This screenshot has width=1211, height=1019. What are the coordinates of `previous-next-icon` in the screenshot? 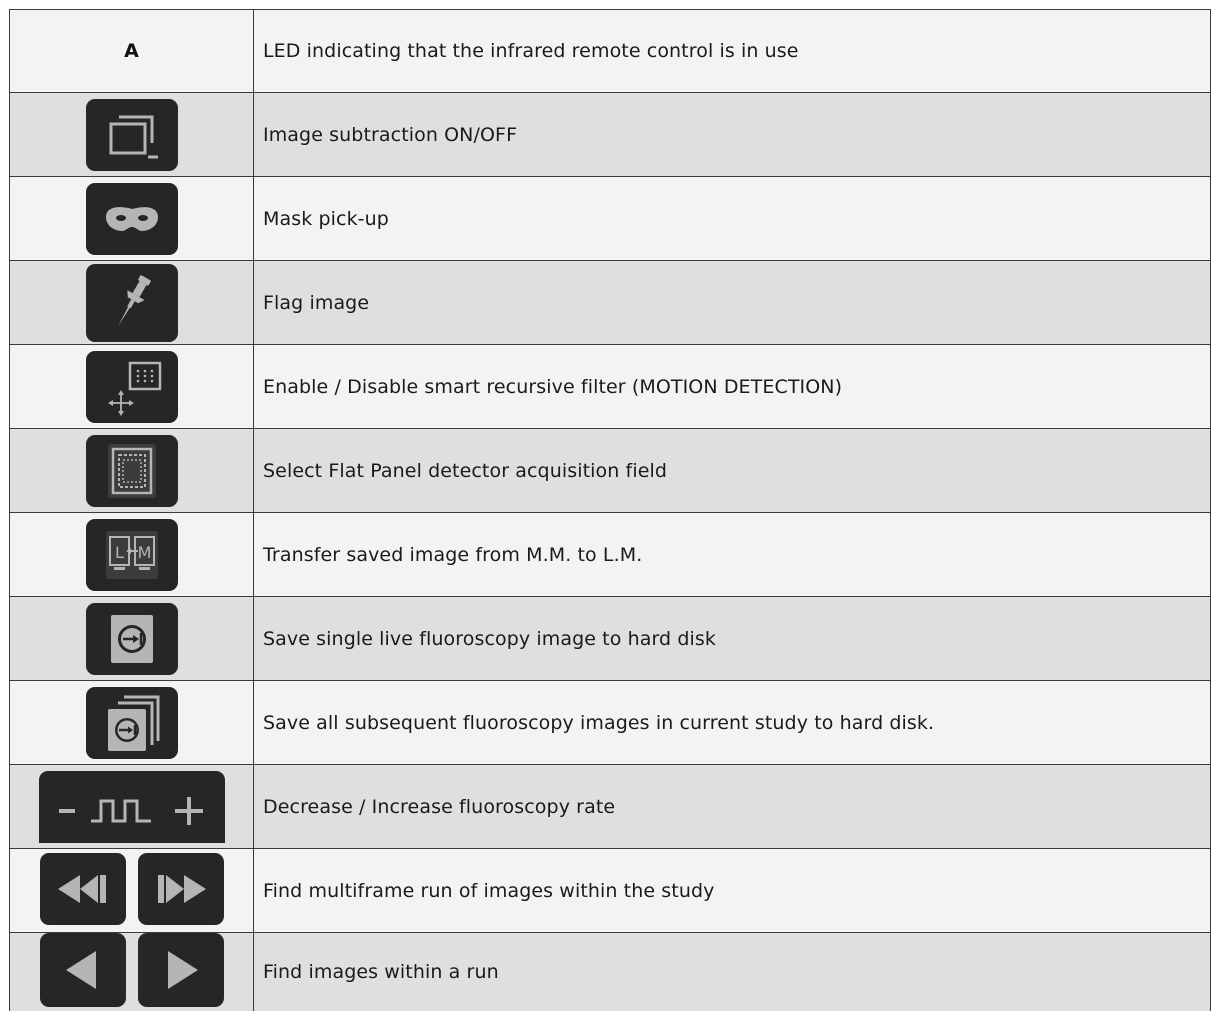 It's located at (131, 970).